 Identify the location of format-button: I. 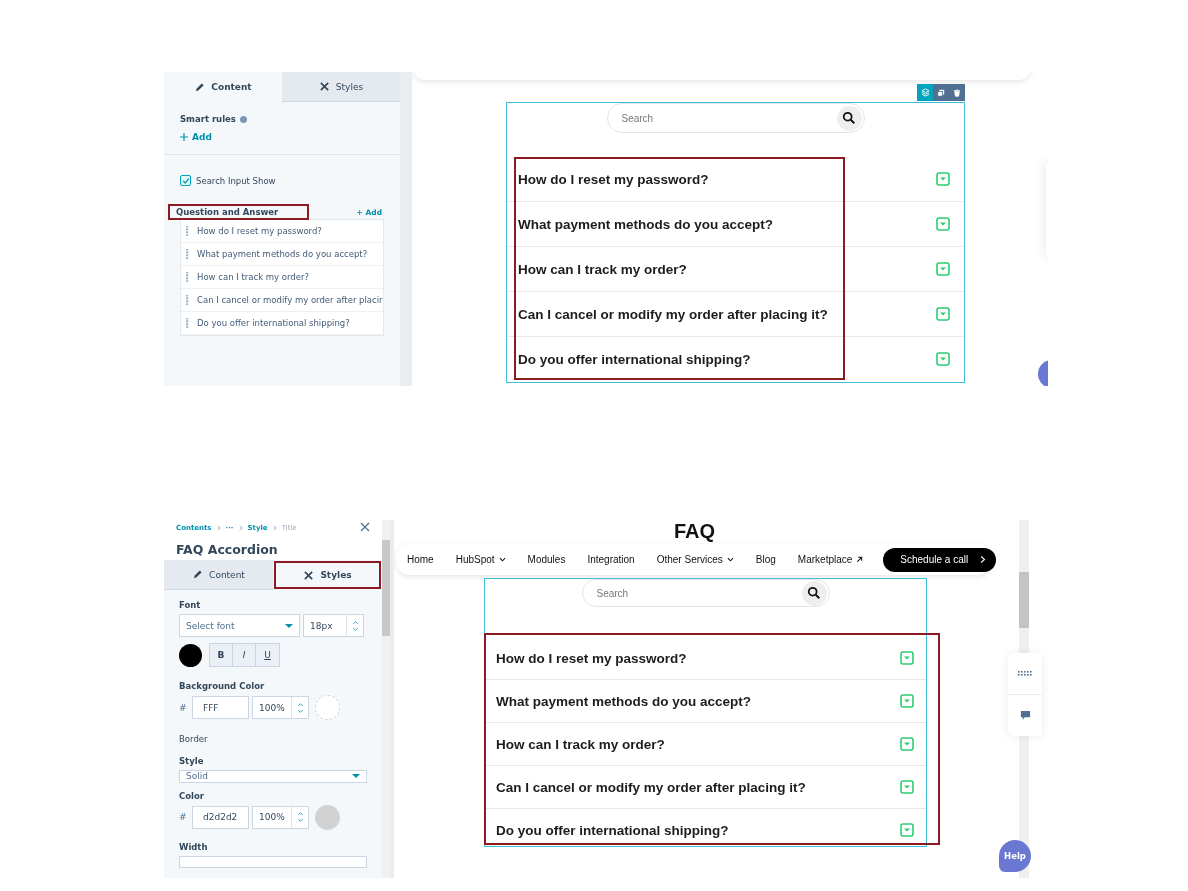
(244, 655).